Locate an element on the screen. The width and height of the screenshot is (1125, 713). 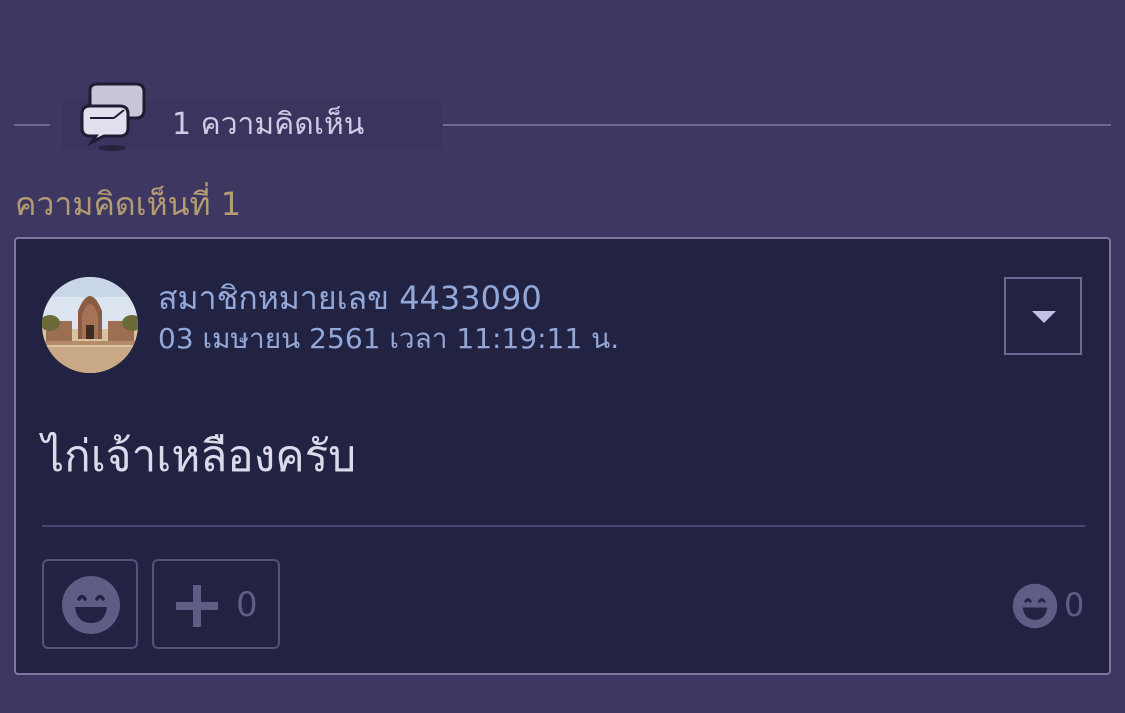
comment-divider is located at coordinates (563, 526).